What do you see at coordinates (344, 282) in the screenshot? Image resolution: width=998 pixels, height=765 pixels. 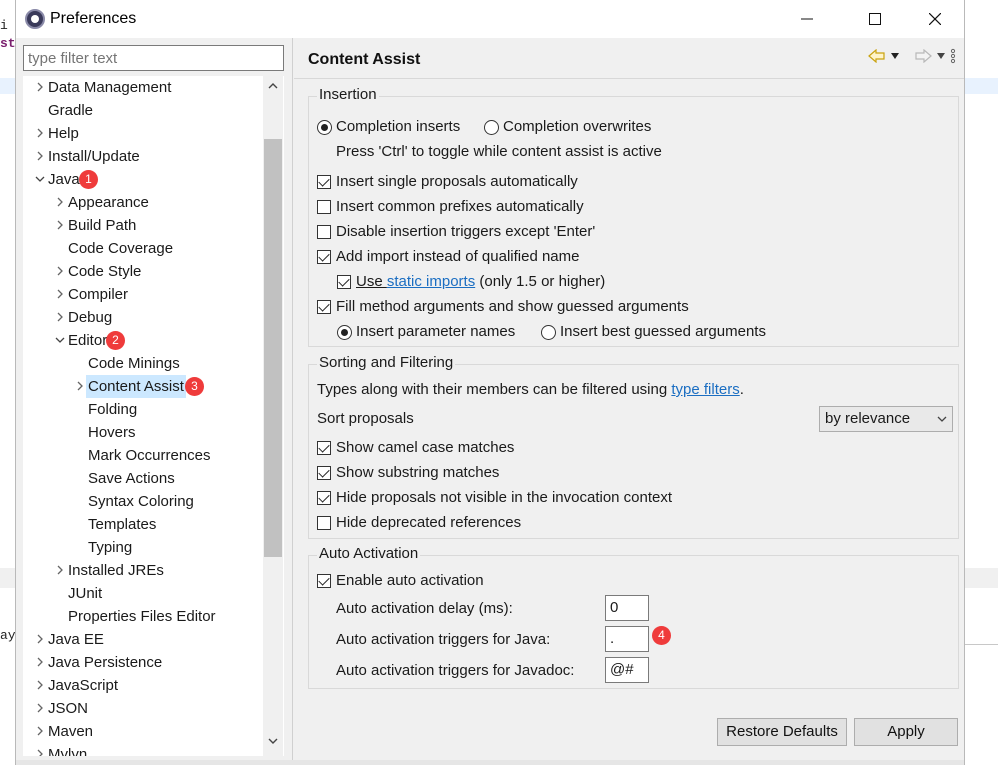 I see `static-imports-checkbox` at bounding box center [344, 282].